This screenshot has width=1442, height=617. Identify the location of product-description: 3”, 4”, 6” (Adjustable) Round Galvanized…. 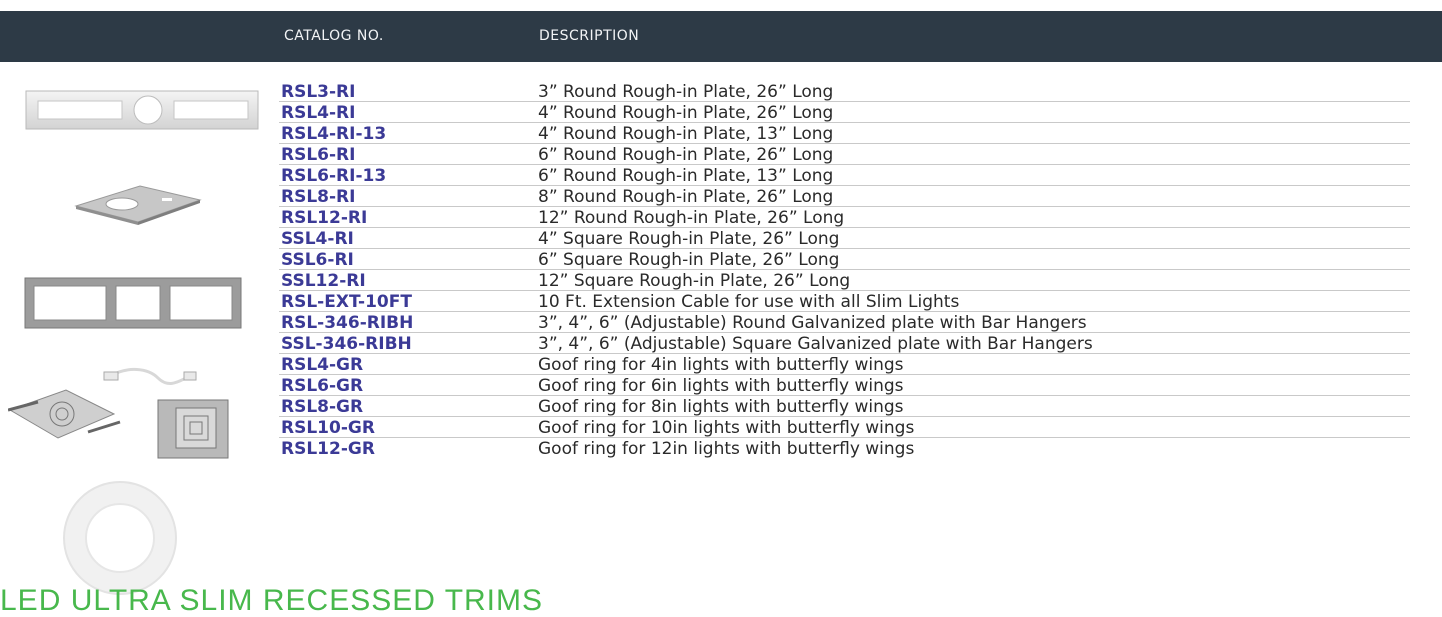
(812, 323).